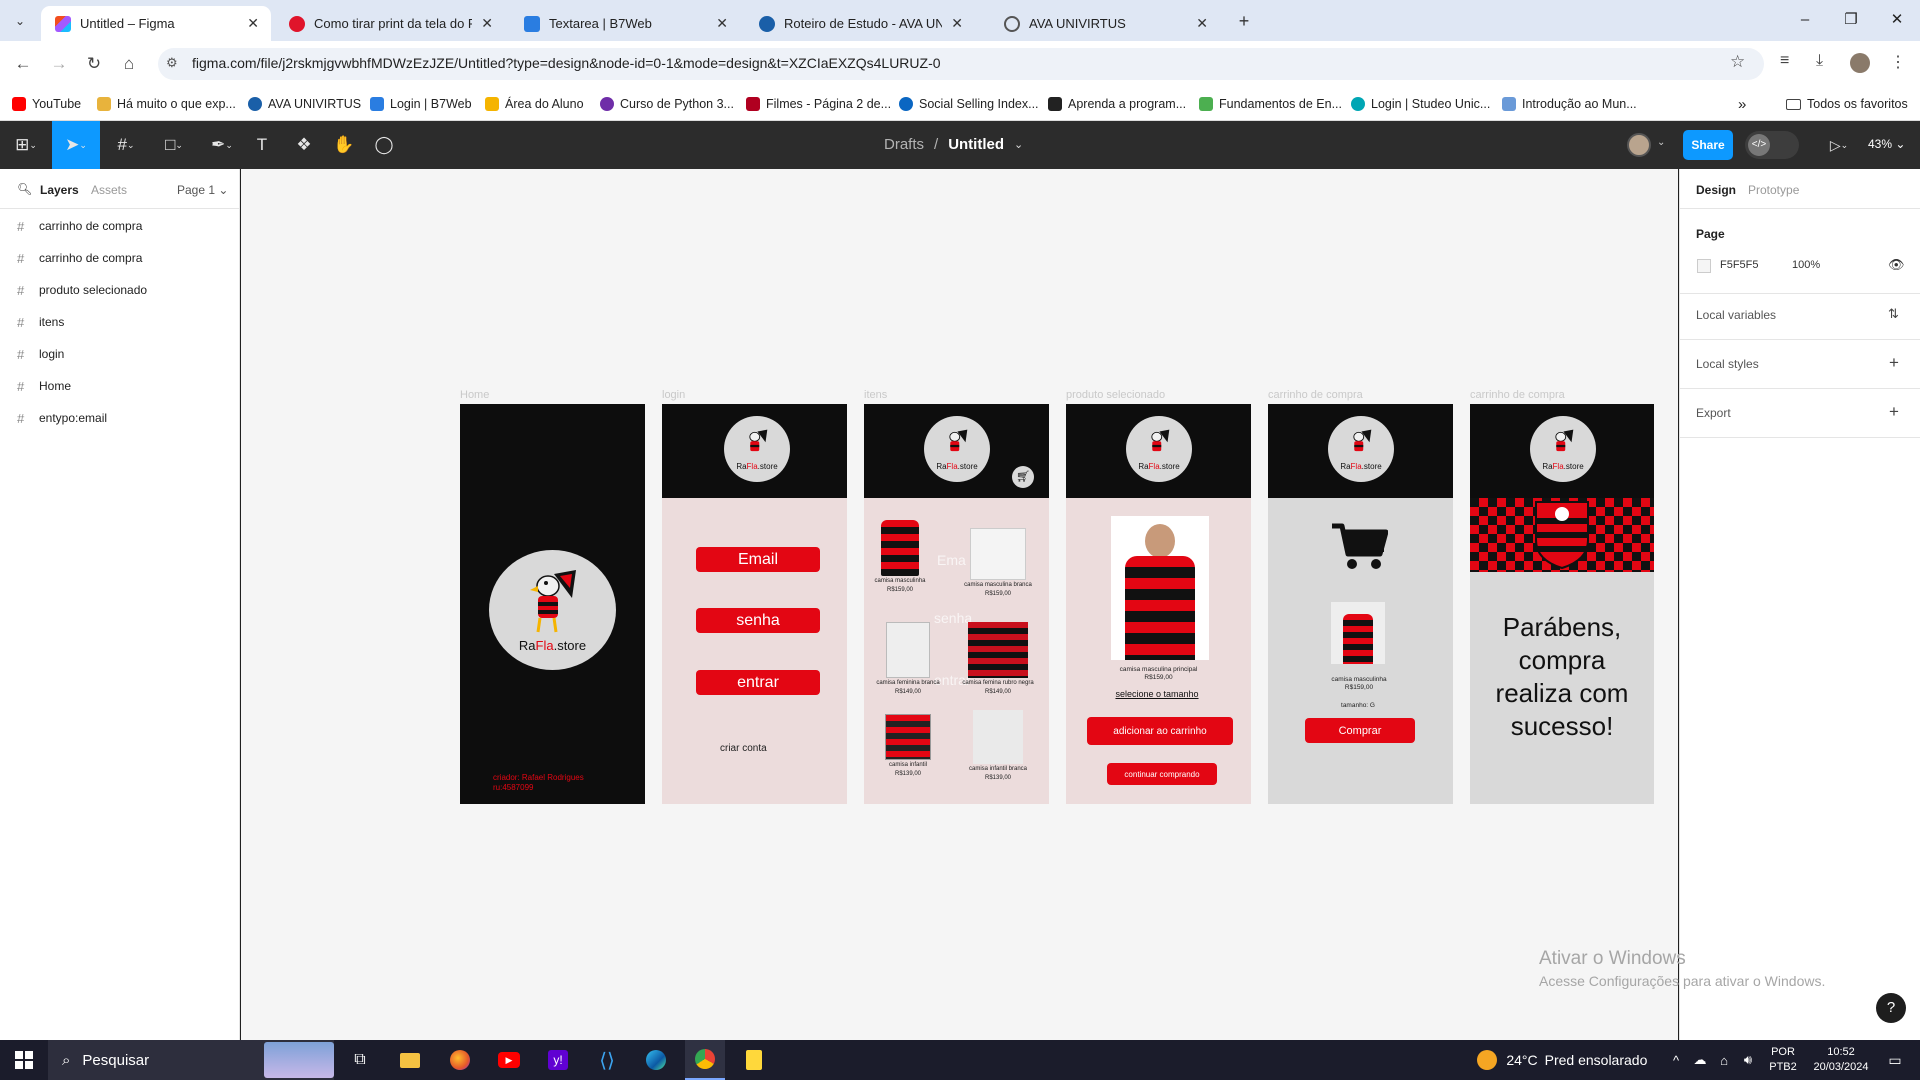 The height and width of the screenshot is (1080, 1920). Describe the element at coordinates (534, 104) in the screenshot. I see `bookmark-item: Área do Aluno` at that location.